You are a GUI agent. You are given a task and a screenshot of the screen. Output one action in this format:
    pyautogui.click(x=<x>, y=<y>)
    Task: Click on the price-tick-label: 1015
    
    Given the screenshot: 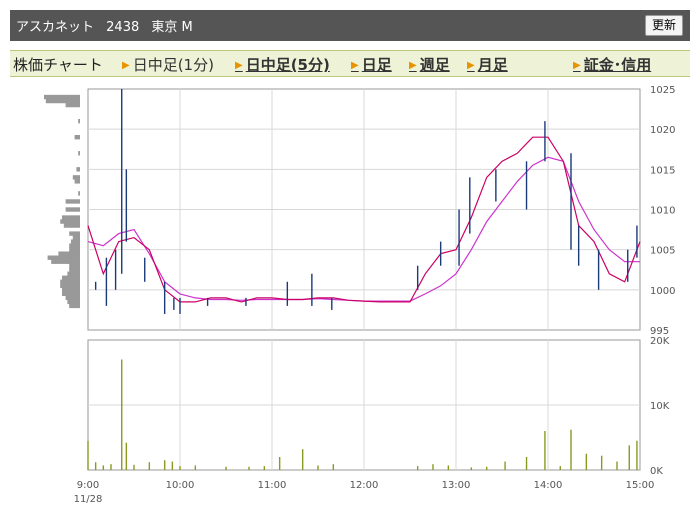 What is the action you would take?
    pyautogui.click(x=662, y=170)
    